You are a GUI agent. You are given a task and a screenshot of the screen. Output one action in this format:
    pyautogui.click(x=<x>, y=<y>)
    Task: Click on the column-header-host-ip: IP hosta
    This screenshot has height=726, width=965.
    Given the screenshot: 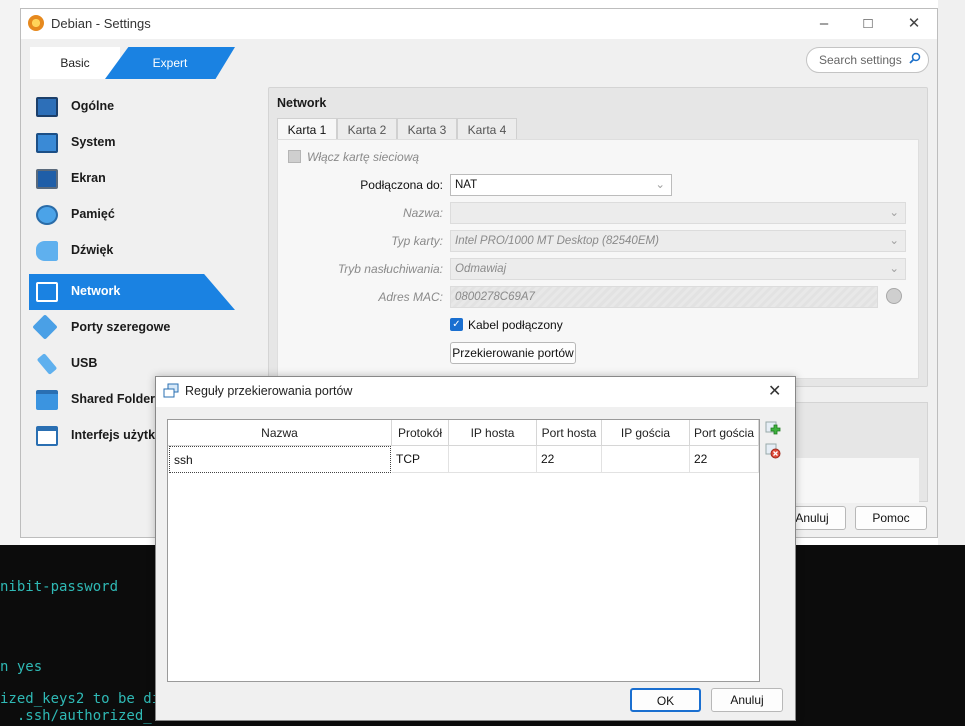 What is the action you would take?
    pyautogui.click(x=493, y=433)
    